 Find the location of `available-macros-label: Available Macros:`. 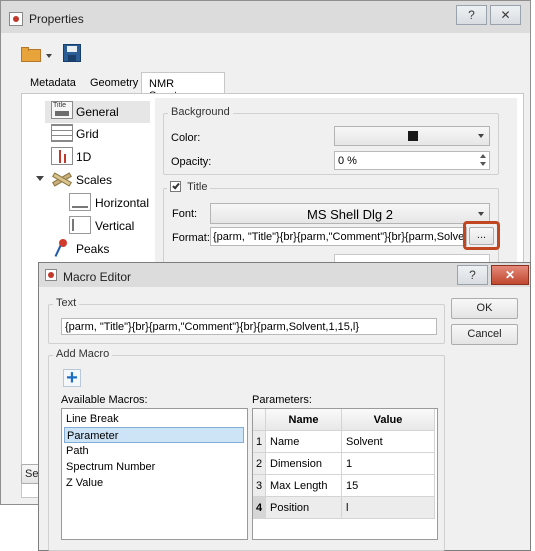

available-macros-label: Available Macros: is located at coordinates (104, 400).